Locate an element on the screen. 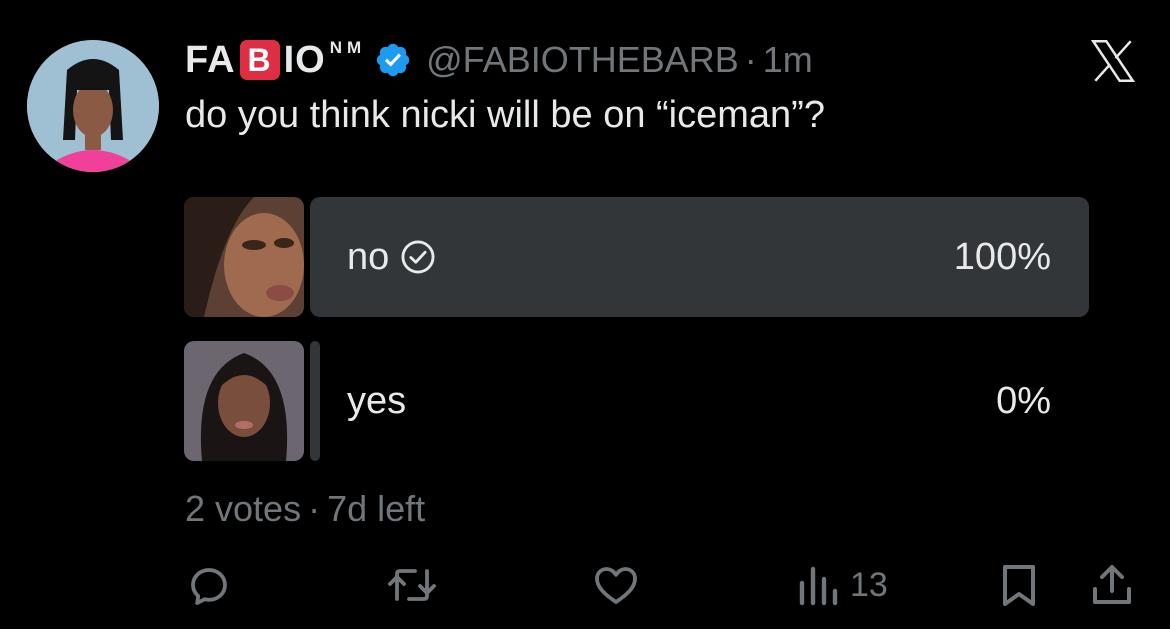 This screenshot has width=1170, height=629. verified-badge-icon is located at coordinates (393, 60).